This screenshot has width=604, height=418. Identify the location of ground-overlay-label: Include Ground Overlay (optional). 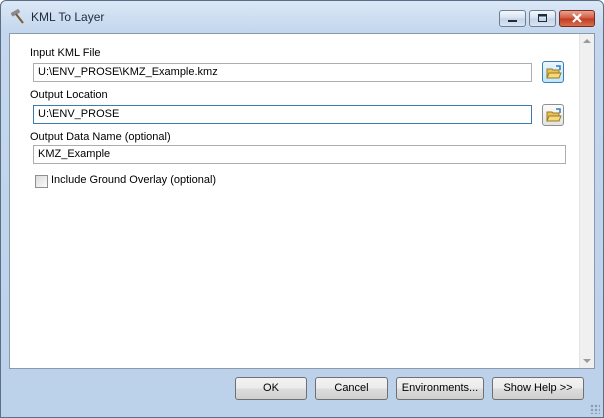
(133, 180).